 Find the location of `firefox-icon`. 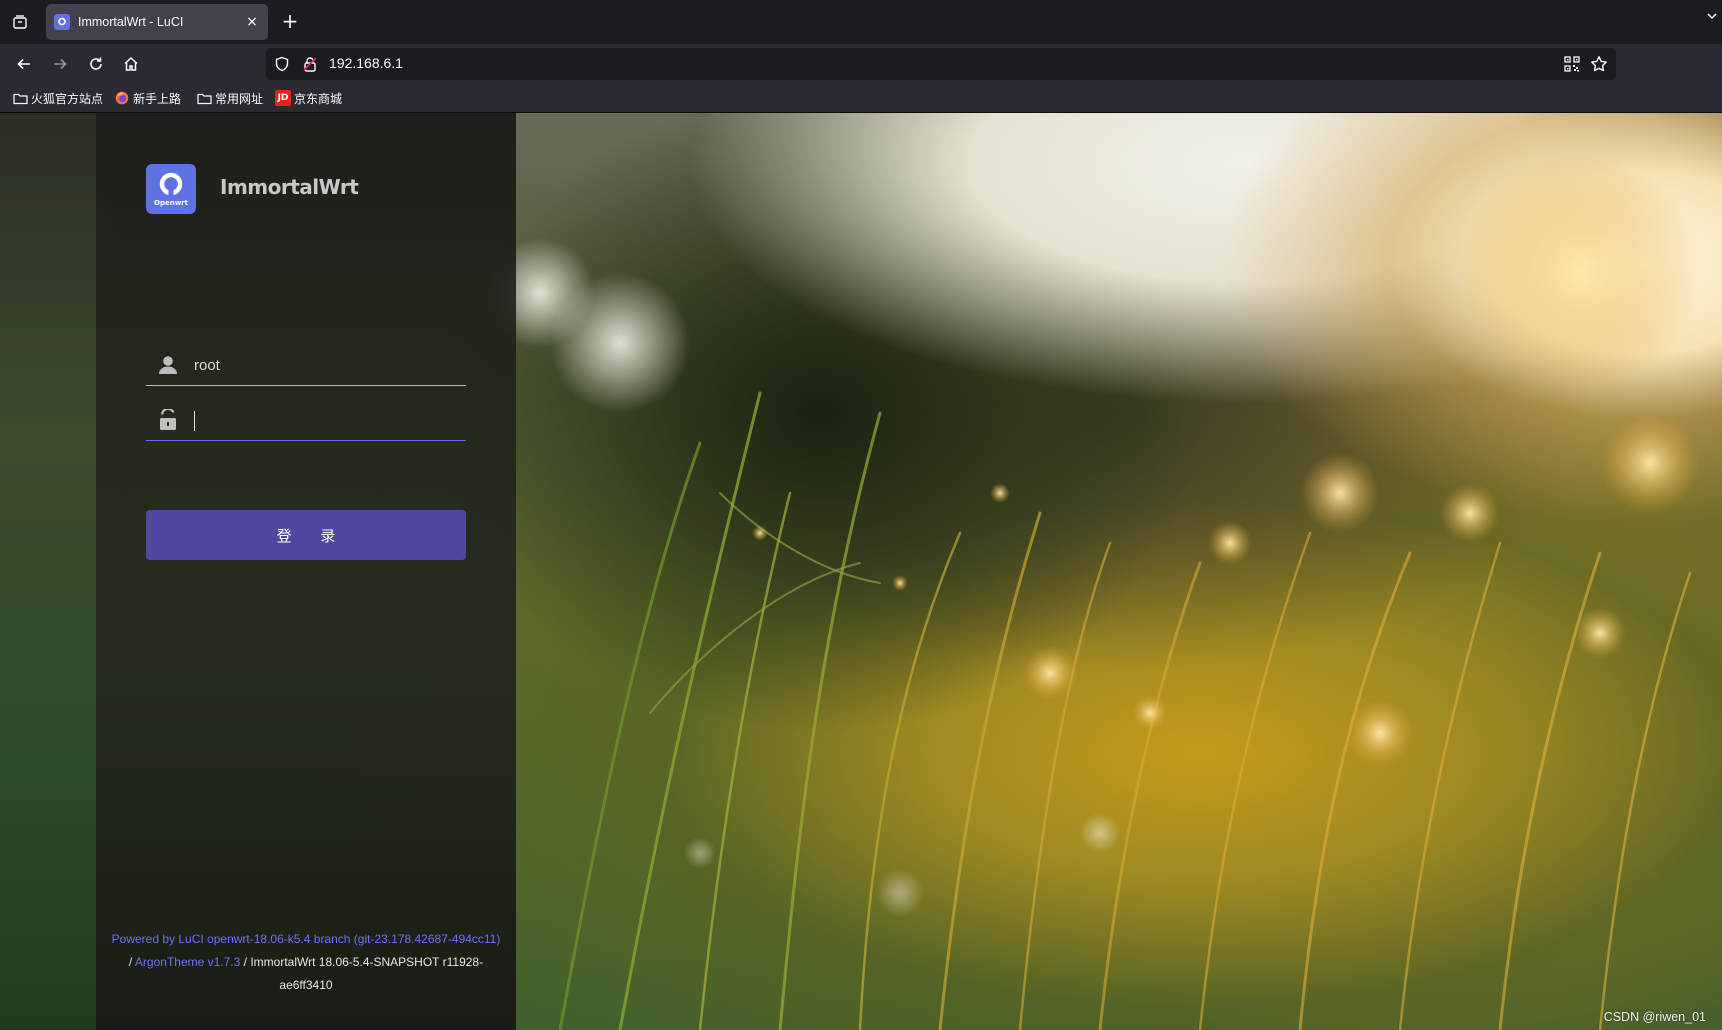

firefox-icon is located at coordinates (122, 98).